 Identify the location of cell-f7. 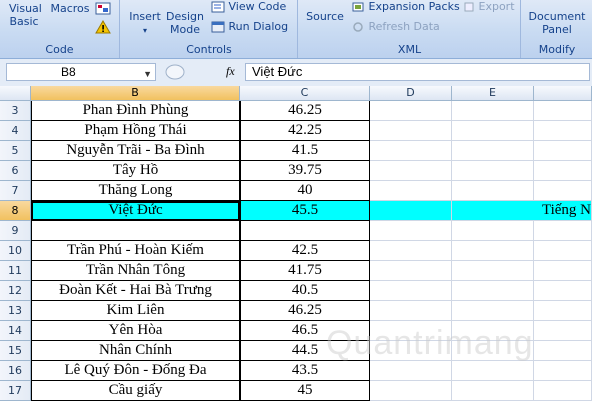
(563, 191).